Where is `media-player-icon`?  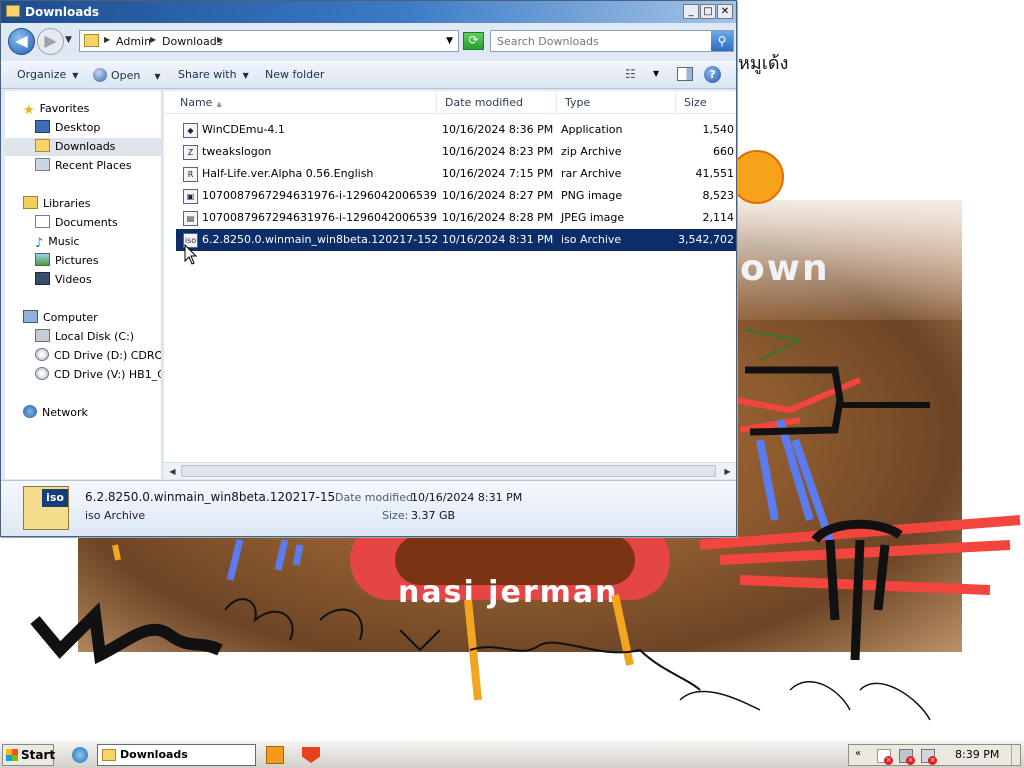 media-player-icon is located at coordinates (275, 755).